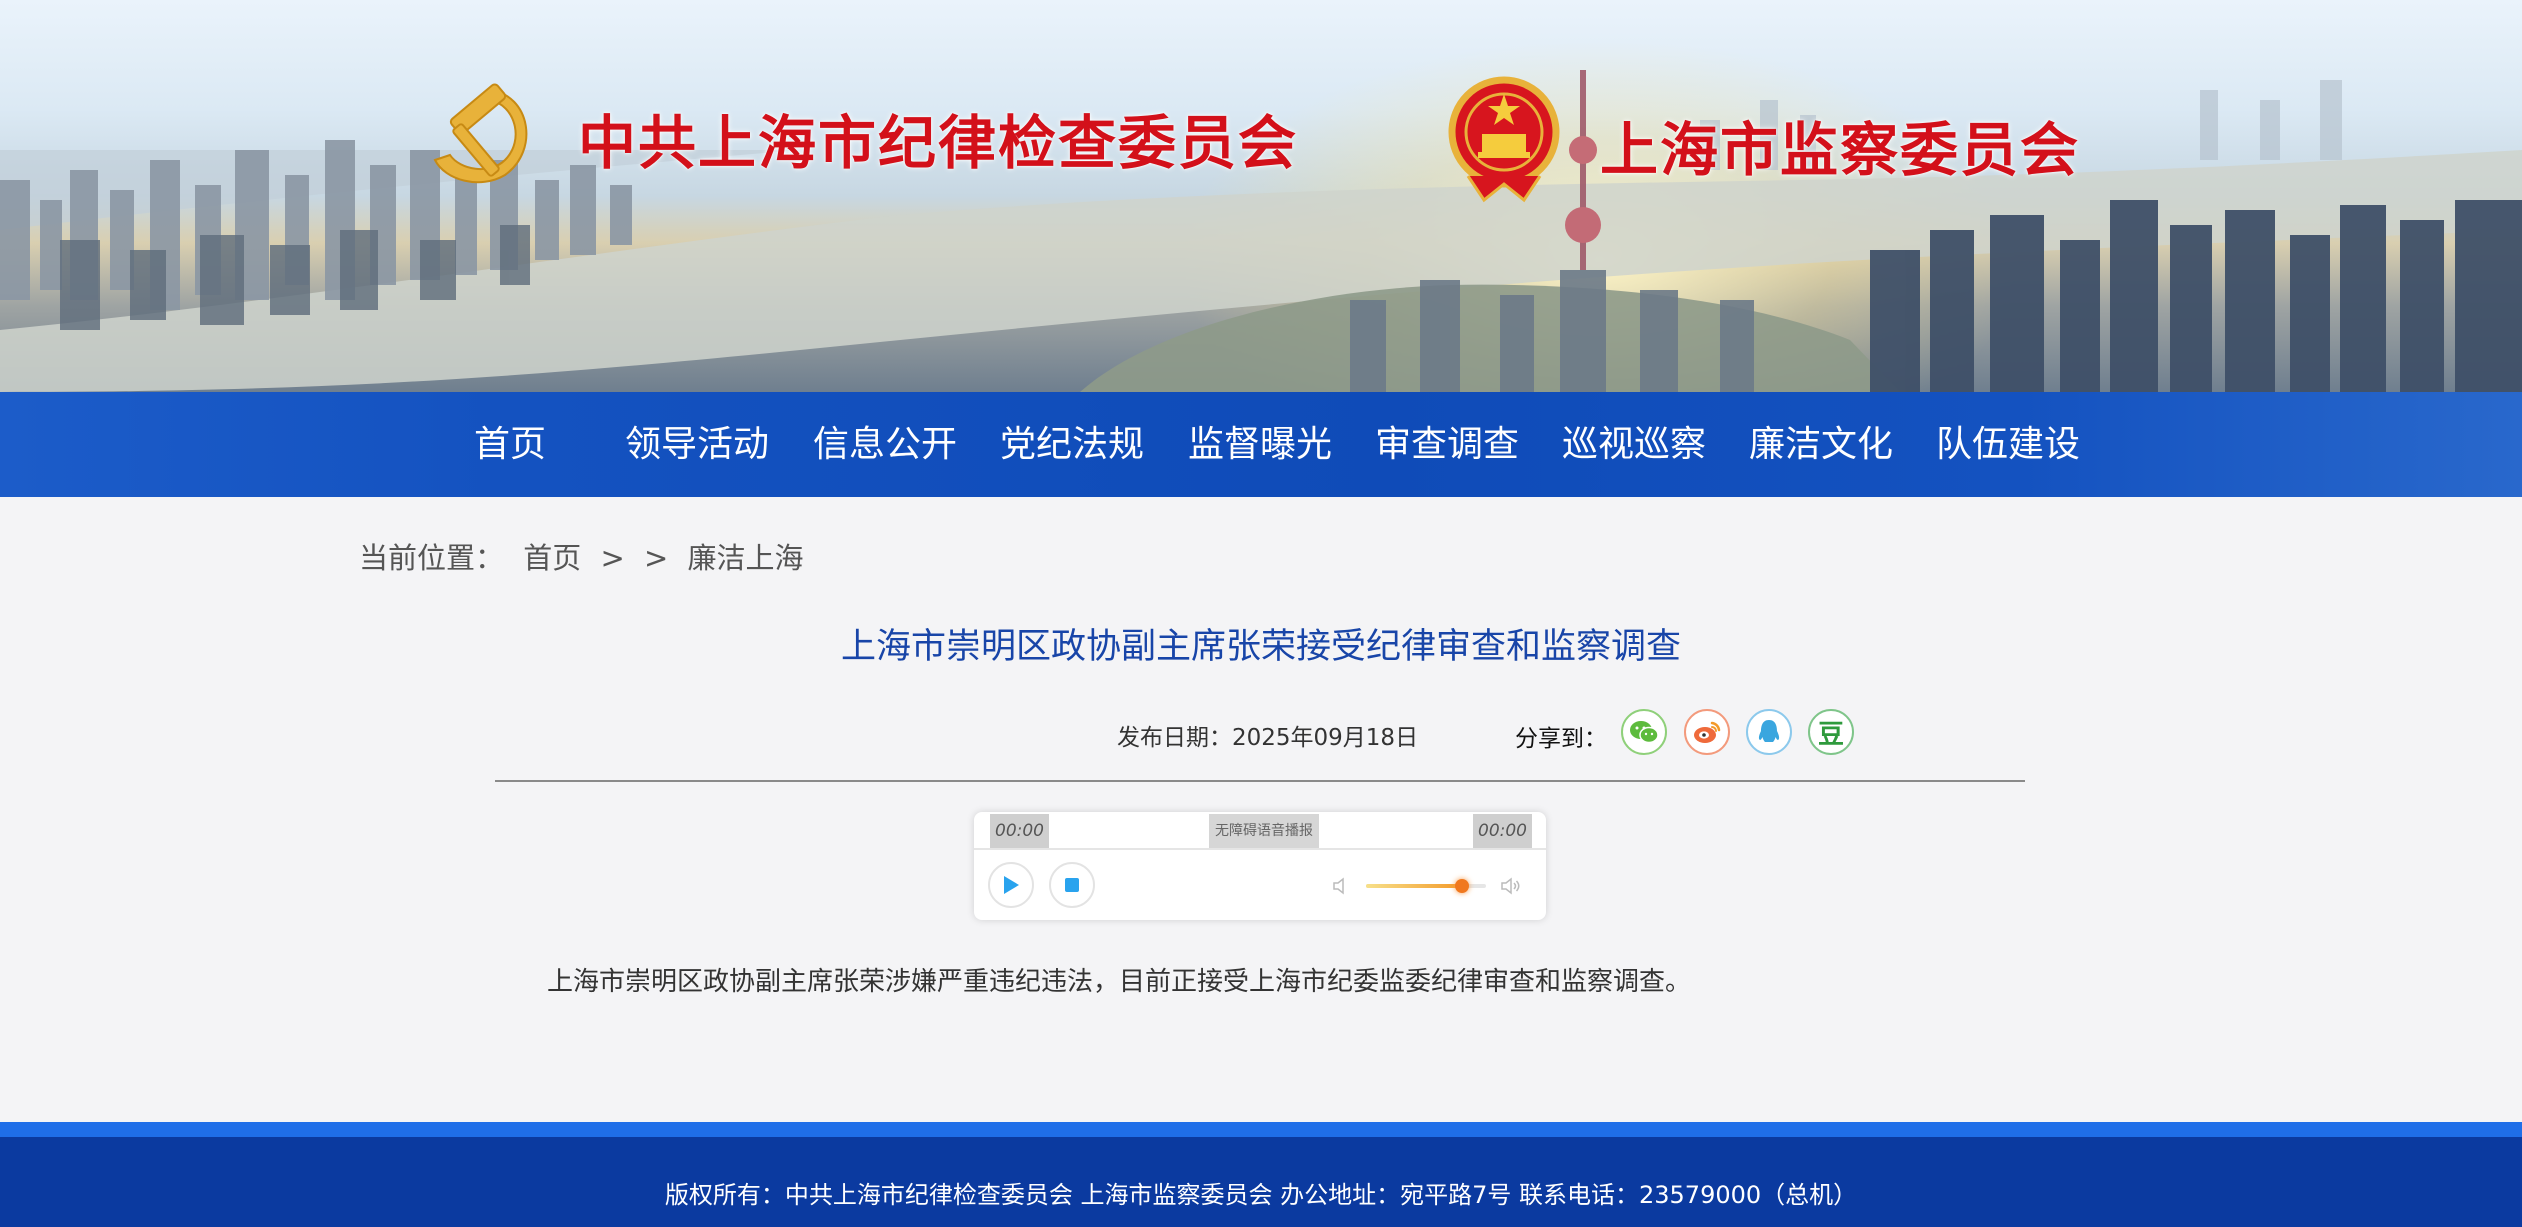 The image size is (2522, 1227). I want to click on title-divider, so click(1260, 781).